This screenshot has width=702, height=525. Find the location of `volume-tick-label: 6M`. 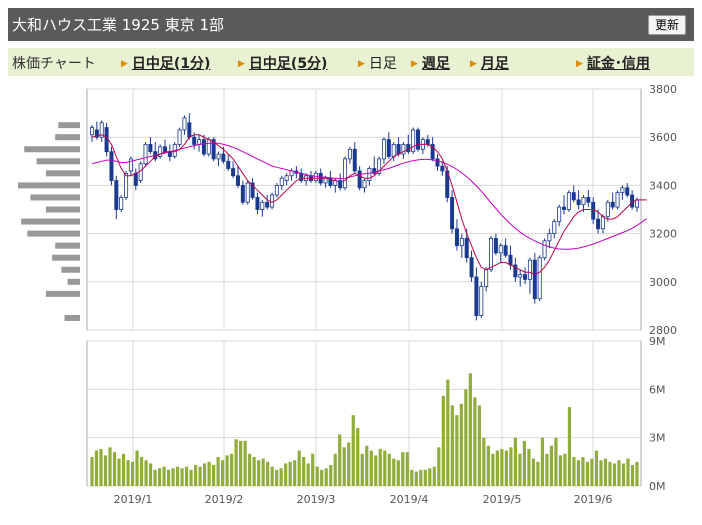

volume-tick-label: 6M is located at coordinates (657, 389).